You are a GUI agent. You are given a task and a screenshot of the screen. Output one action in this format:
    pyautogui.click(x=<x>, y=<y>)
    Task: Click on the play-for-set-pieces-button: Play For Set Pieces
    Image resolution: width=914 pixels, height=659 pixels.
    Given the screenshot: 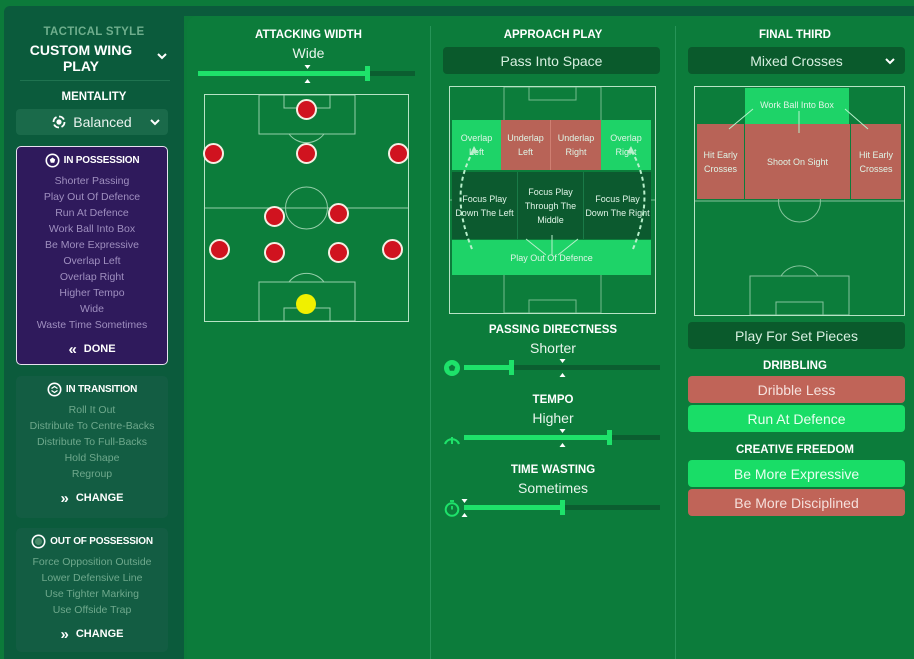 What is the action you would take?
    pyautogui.click(x=796, y=335)
    